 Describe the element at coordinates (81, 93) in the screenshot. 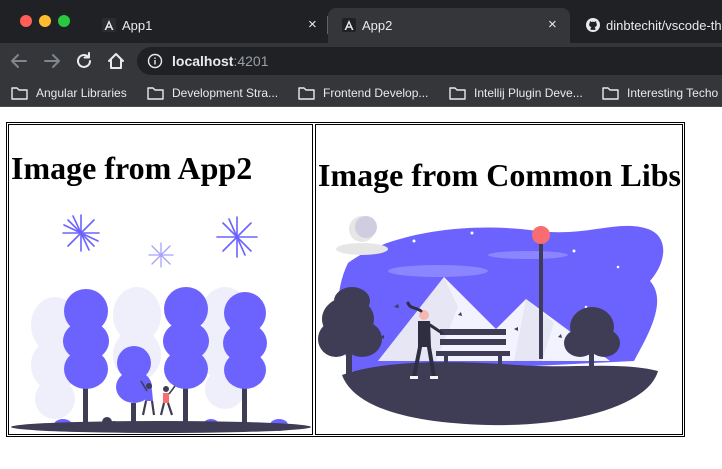

I see `bookmark-label: Angular Libraries` at that location.